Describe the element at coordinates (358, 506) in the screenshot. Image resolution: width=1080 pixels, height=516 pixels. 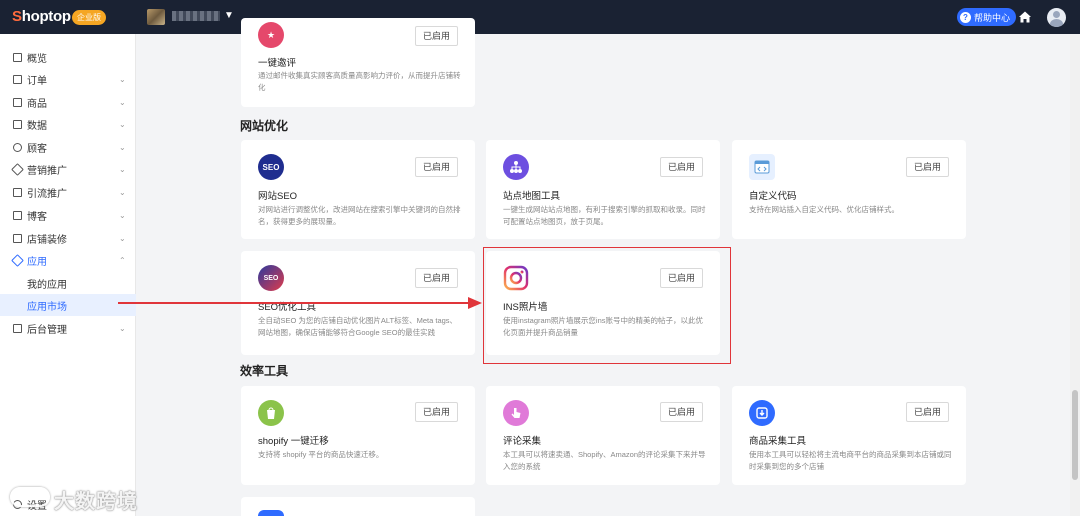
I see `app-card-partial` at that location.